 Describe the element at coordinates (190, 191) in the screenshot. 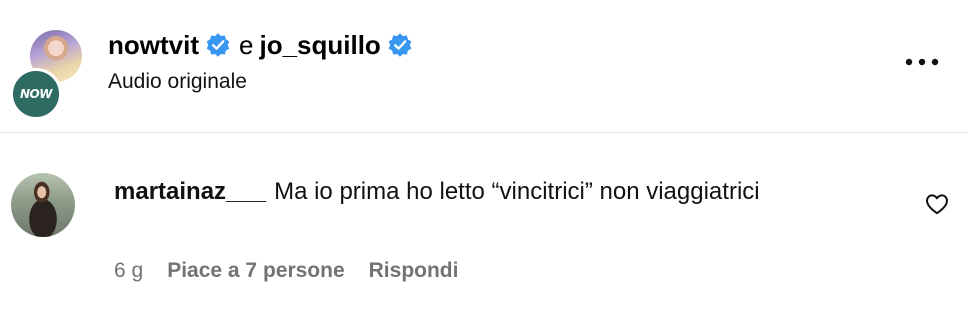

I see `commenter-username: martainaz___` at that location.